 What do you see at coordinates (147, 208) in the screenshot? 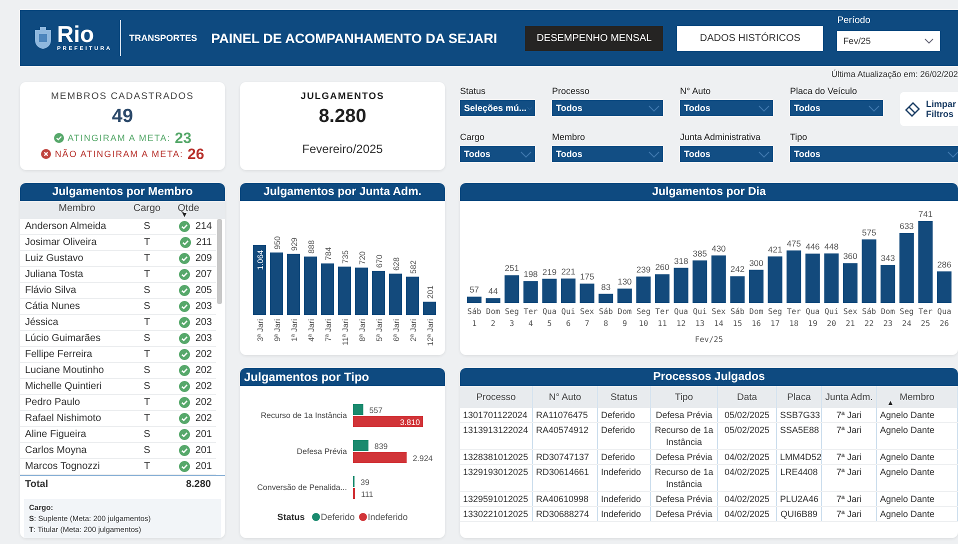
I see `column-header: Cargo` at bounding box center [147, 208].